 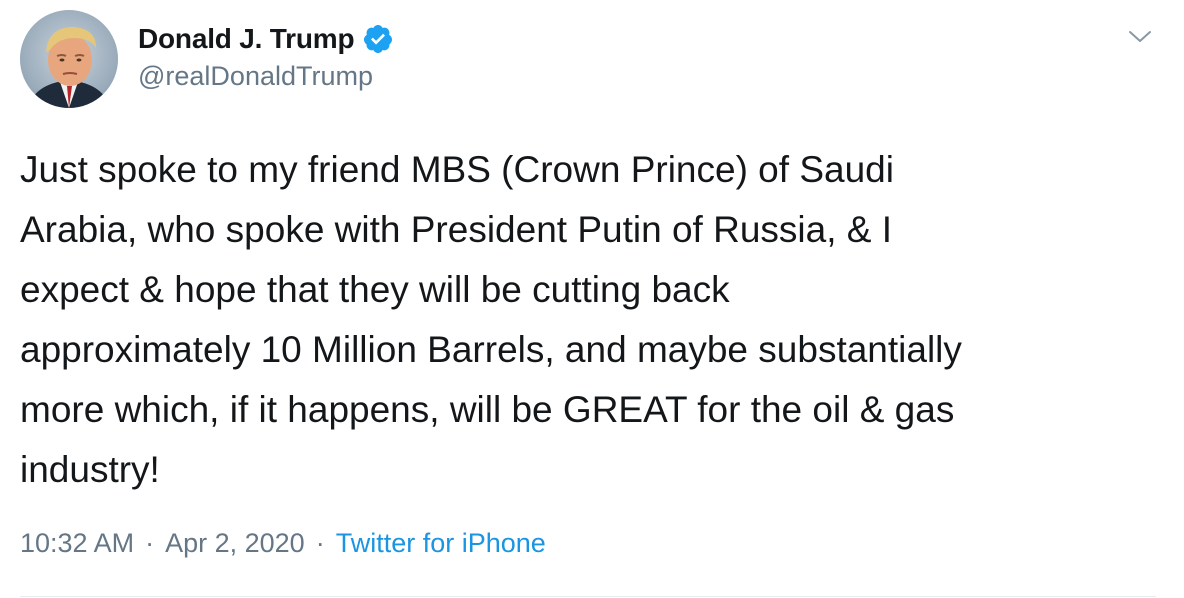 I want to click on avatar-image, so click(x=69, y=59).